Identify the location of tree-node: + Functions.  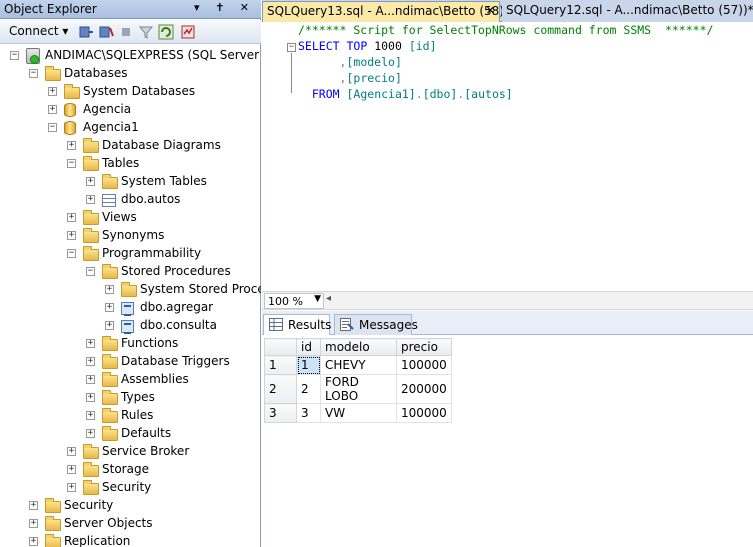
(130, 344).